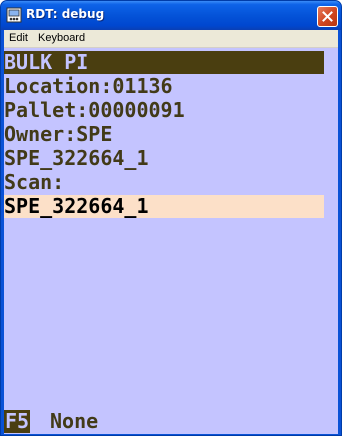  What do you see at coordinates (34, 182) in the screenshot?
I see `scan-label: Scan:` at bounding box center [34, 182].